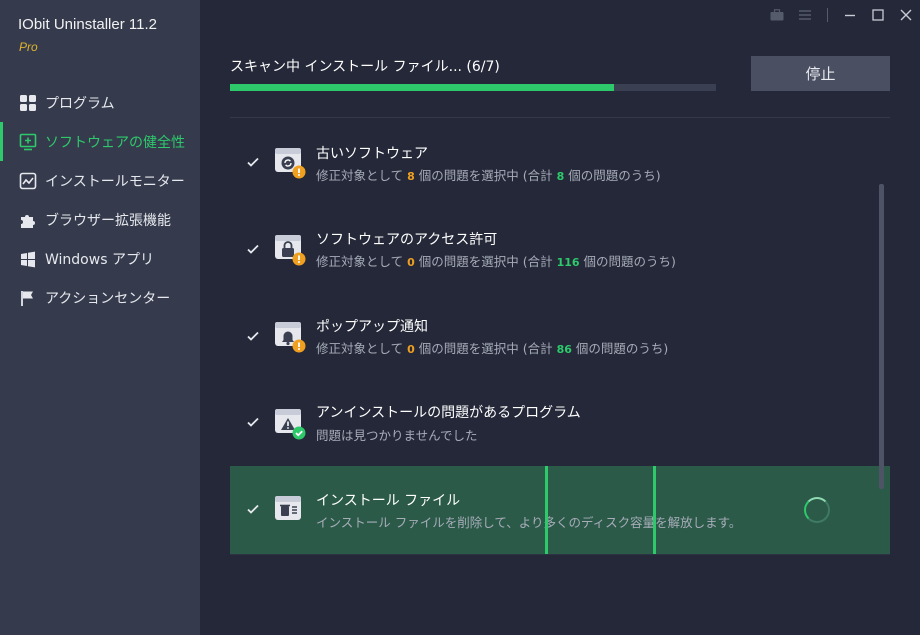 Image resolution: width=920 pixels, height=635 pixels. Describe the element at coordinates (564, 349) in the screenshot. I see `total-count: 86` at that location.